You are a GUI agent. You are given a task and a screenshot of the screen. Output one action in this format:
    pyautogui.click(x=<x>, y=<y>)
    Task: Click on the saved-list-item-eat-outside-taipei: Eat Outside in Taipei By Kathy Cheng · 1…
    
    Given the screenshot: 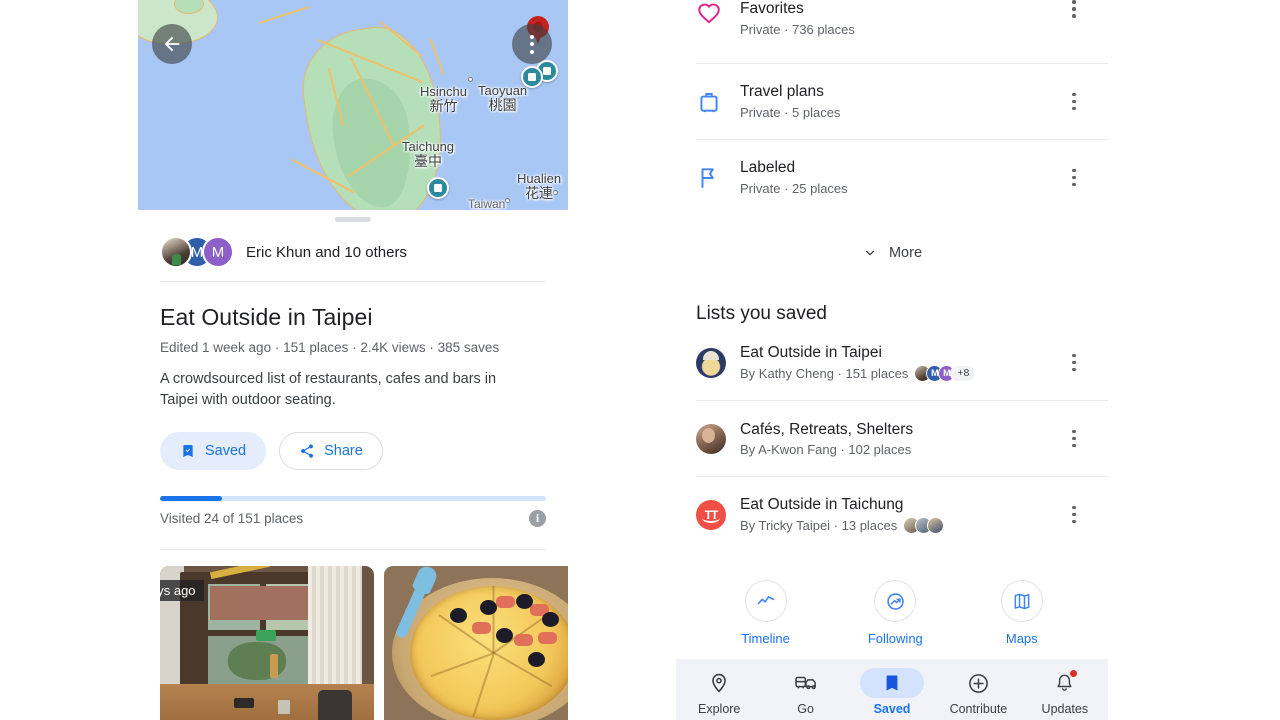 What is the action you would take?
    pyautogui.click(x=892, y=362)
    